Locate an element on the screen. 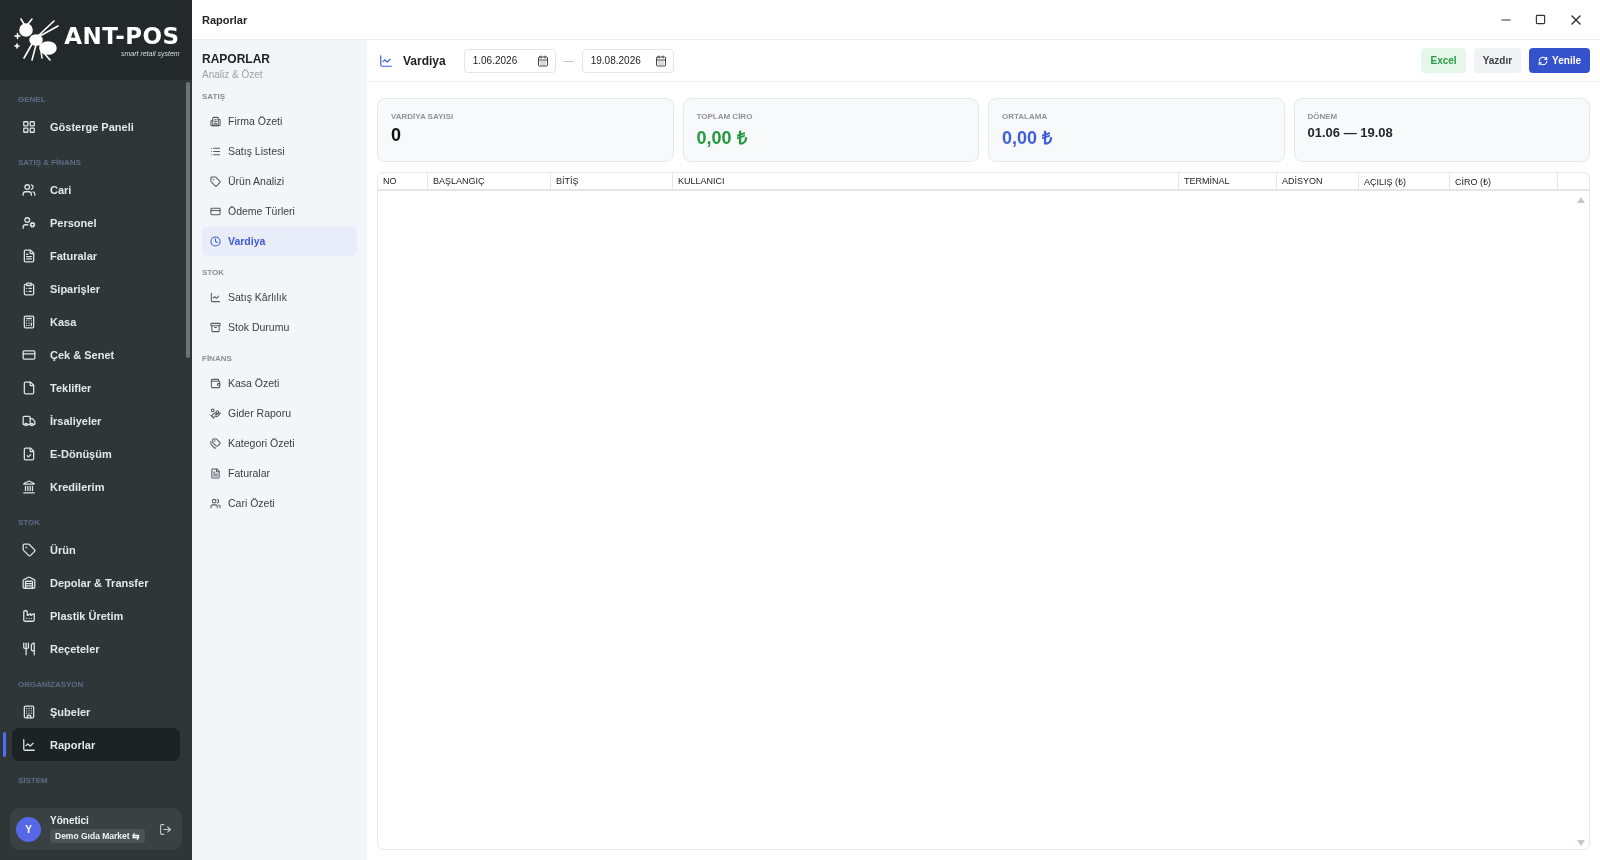 The width and height of the screenshot is (1600, 860). report-menu-item: Ödeme Türleri is located at coordinates (279, 211).